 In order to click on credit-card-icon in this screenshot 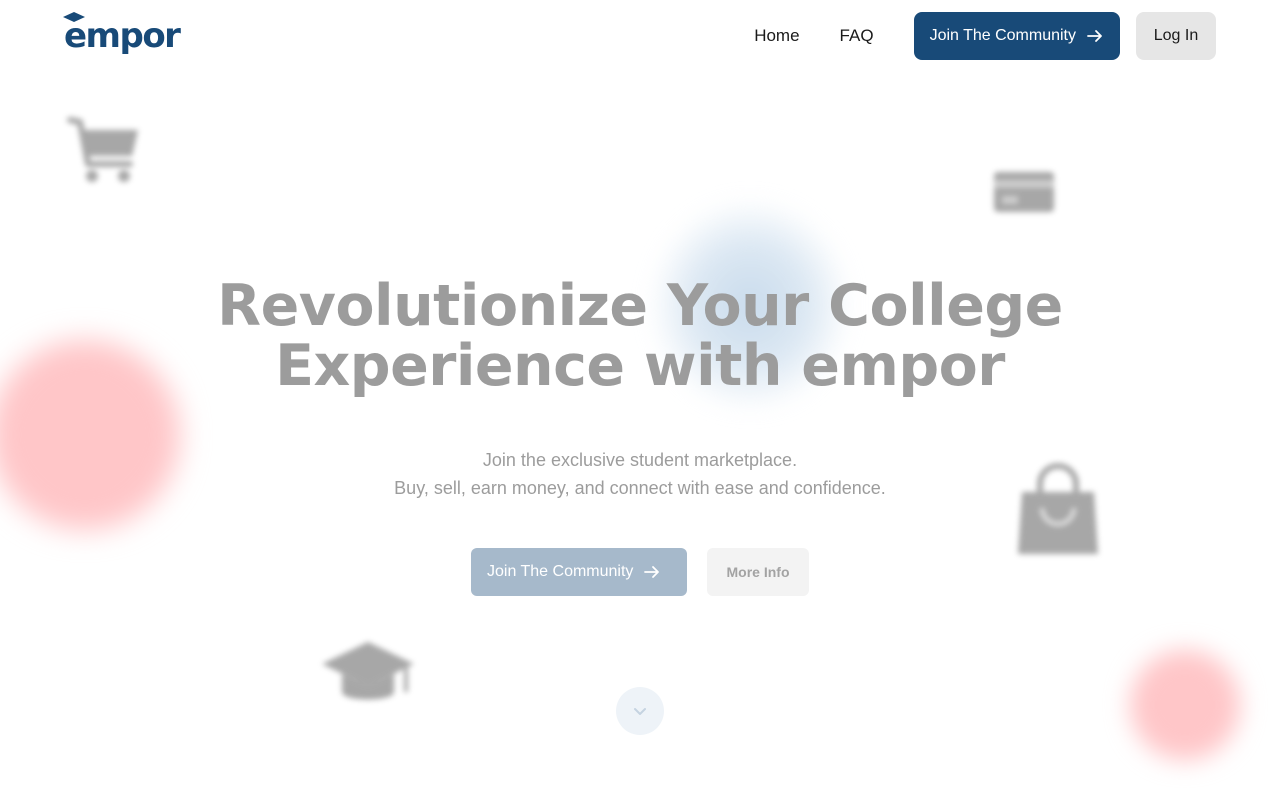, I will do `click(1024, 192)`.